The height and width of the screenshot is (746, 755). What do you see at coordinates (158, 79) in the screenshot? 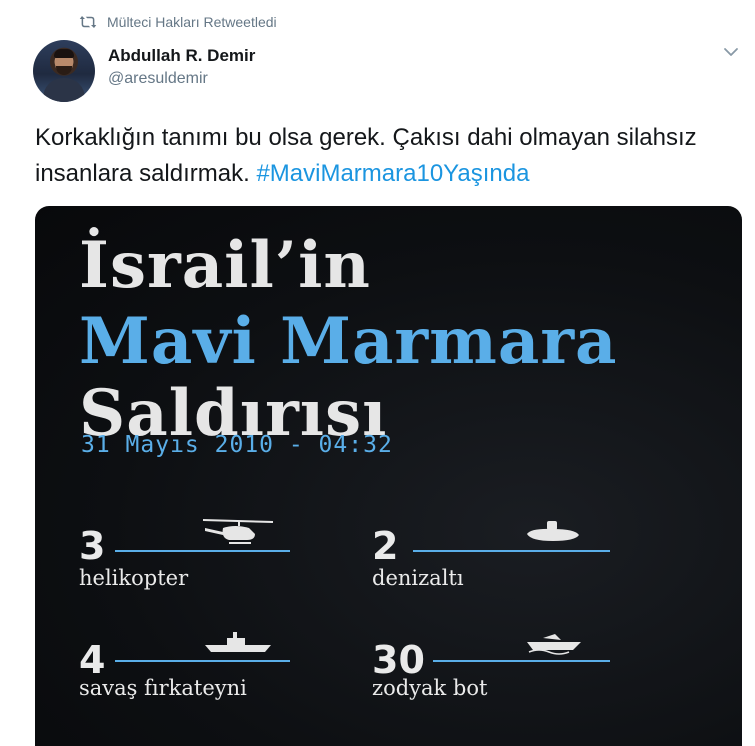
I see `author-handle: @aresuldemir` at bounding box center [158, 79].